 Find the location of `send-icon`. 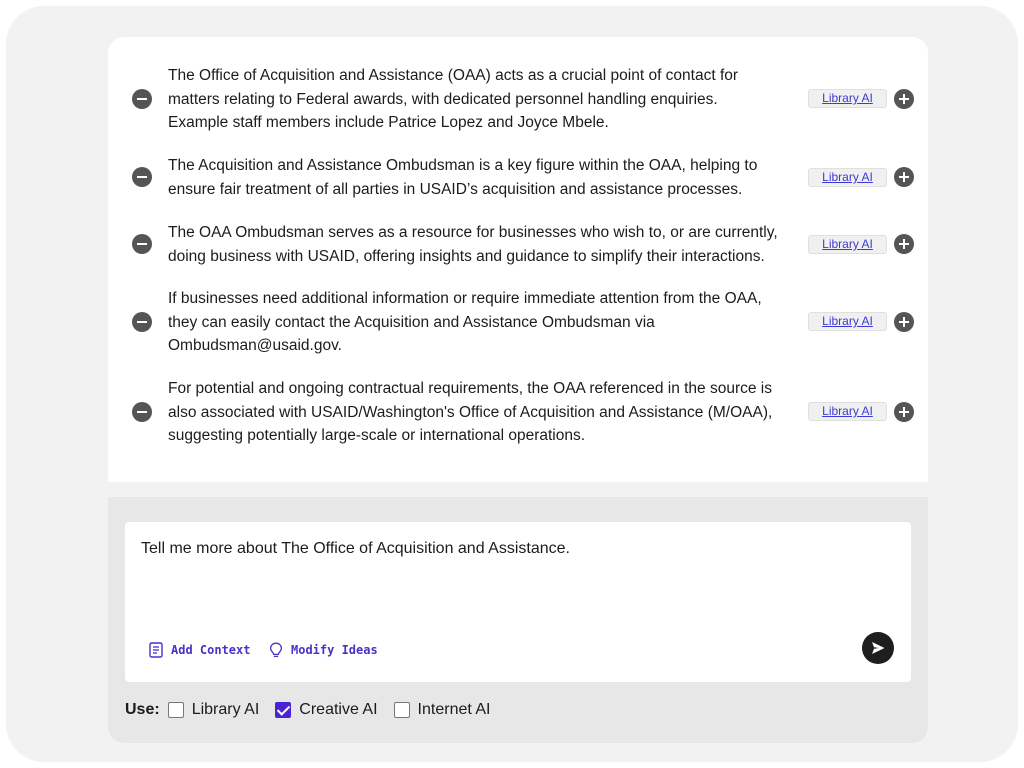

send-icon is located at coordinates (878, 648).